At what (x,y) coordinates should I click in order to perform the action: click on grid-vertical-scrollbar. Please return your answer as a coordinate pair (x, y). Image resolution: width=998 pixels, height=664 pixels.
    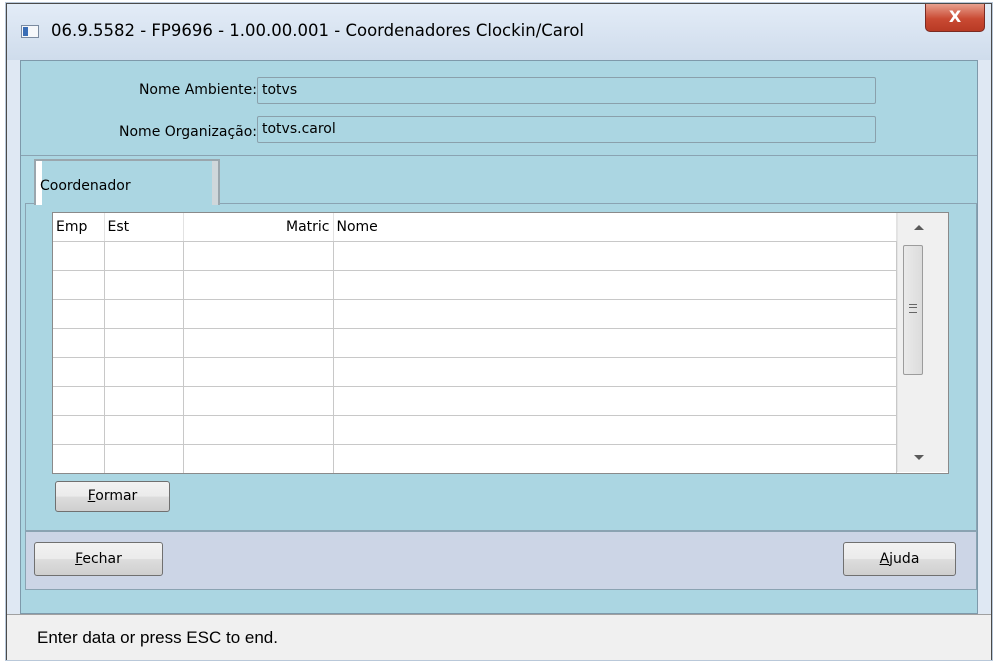
    Looking at the image, I should click on (922, 342).